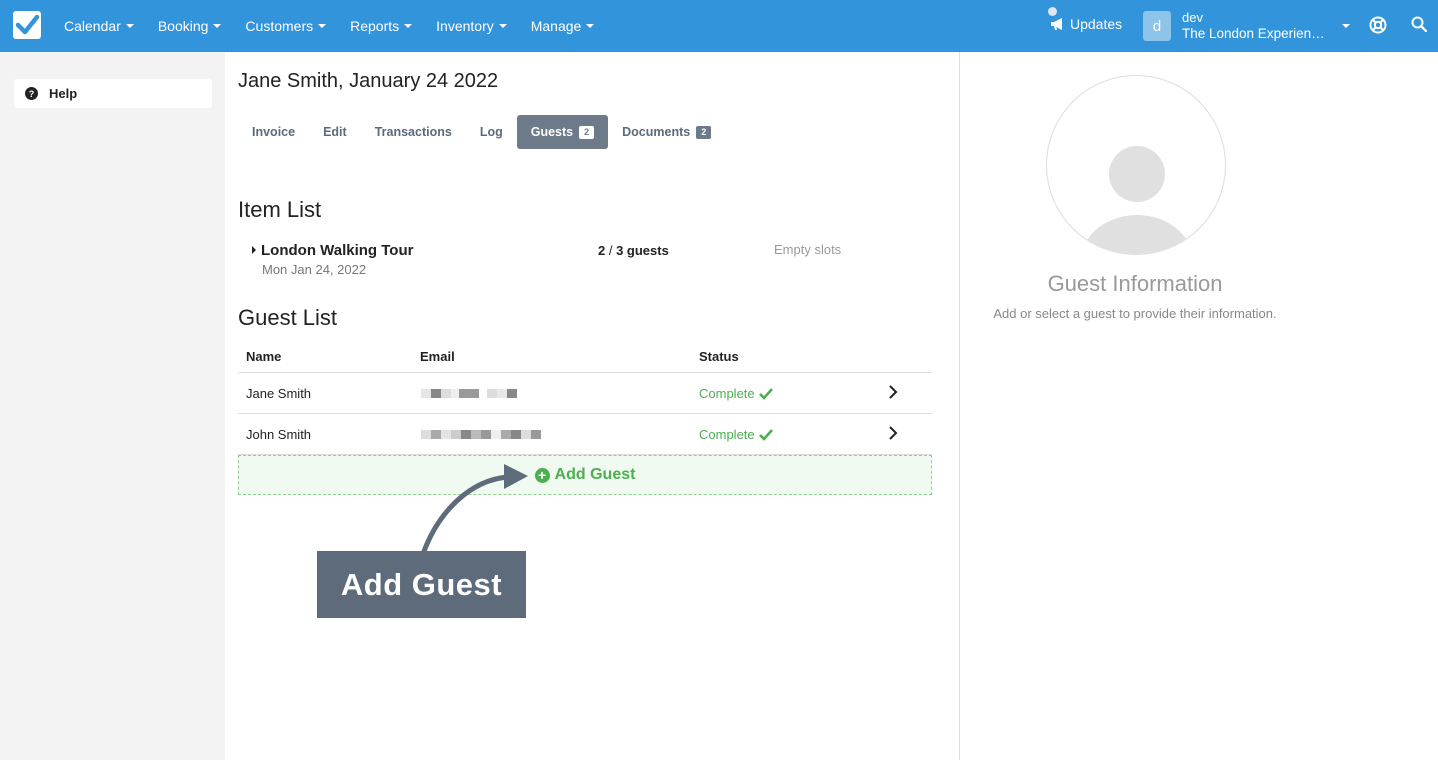  What do you see at coordinates (288, 317) in the screenshot?
I see `guest-list-heading: Guest List` at bounding box center [288, 317].